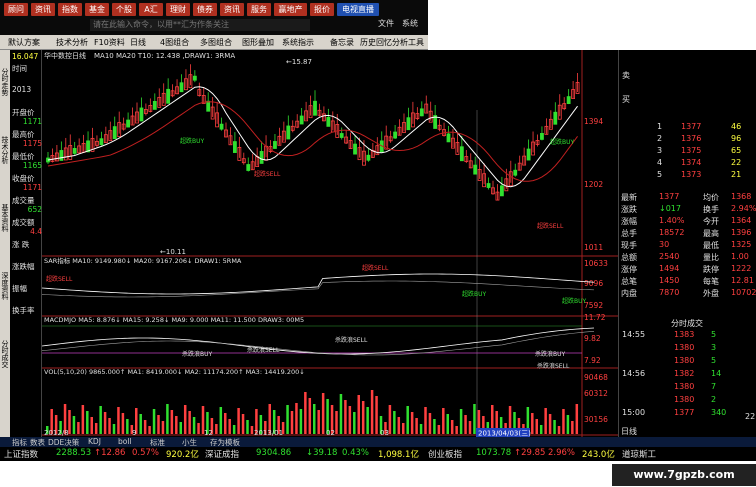 The width and height of the screenshot is (756, 487). I want to click on price-axis-label: 30156, so click(596, 419).